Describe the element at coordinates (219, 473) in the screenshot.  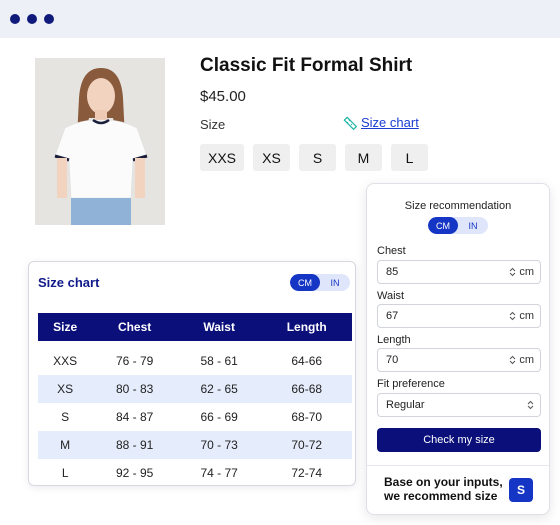
I see `table-cell: 74 - 77` at that location.